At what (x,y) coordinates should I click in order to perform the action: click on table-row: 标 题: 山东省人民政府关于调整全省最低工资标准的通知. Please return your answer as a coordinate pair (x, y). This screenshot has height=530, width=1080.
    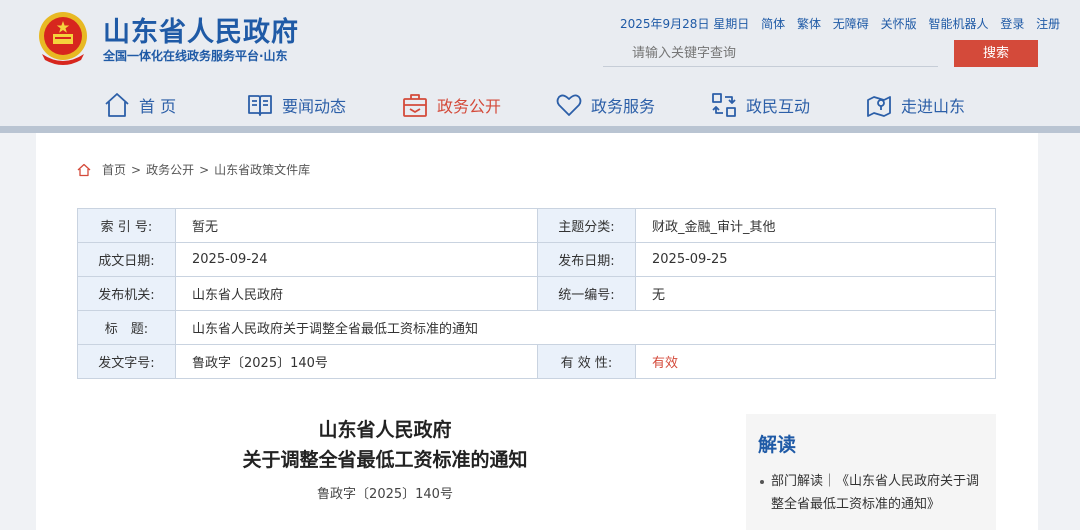
    Looking at the image, I should click on (536, 327).